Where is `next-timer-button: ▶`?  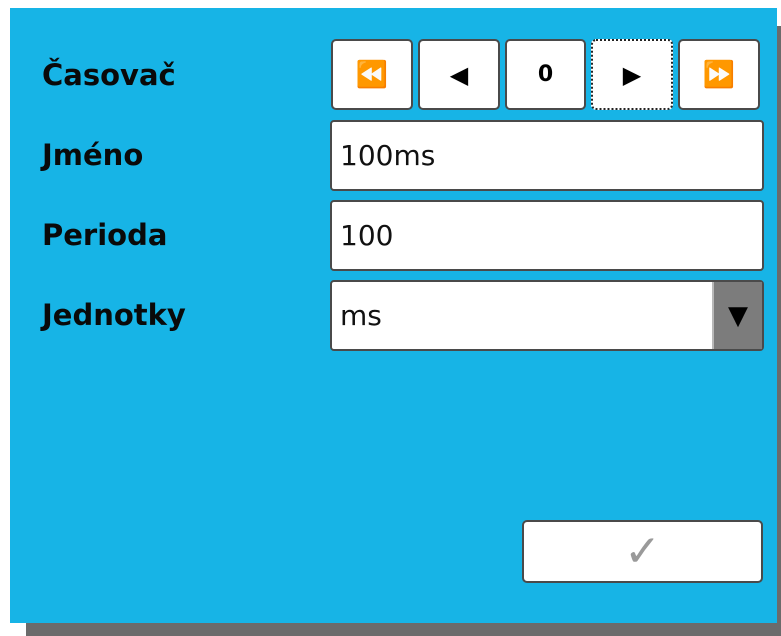 next-timer-button: ▶ is located at coordinates (632, 74).